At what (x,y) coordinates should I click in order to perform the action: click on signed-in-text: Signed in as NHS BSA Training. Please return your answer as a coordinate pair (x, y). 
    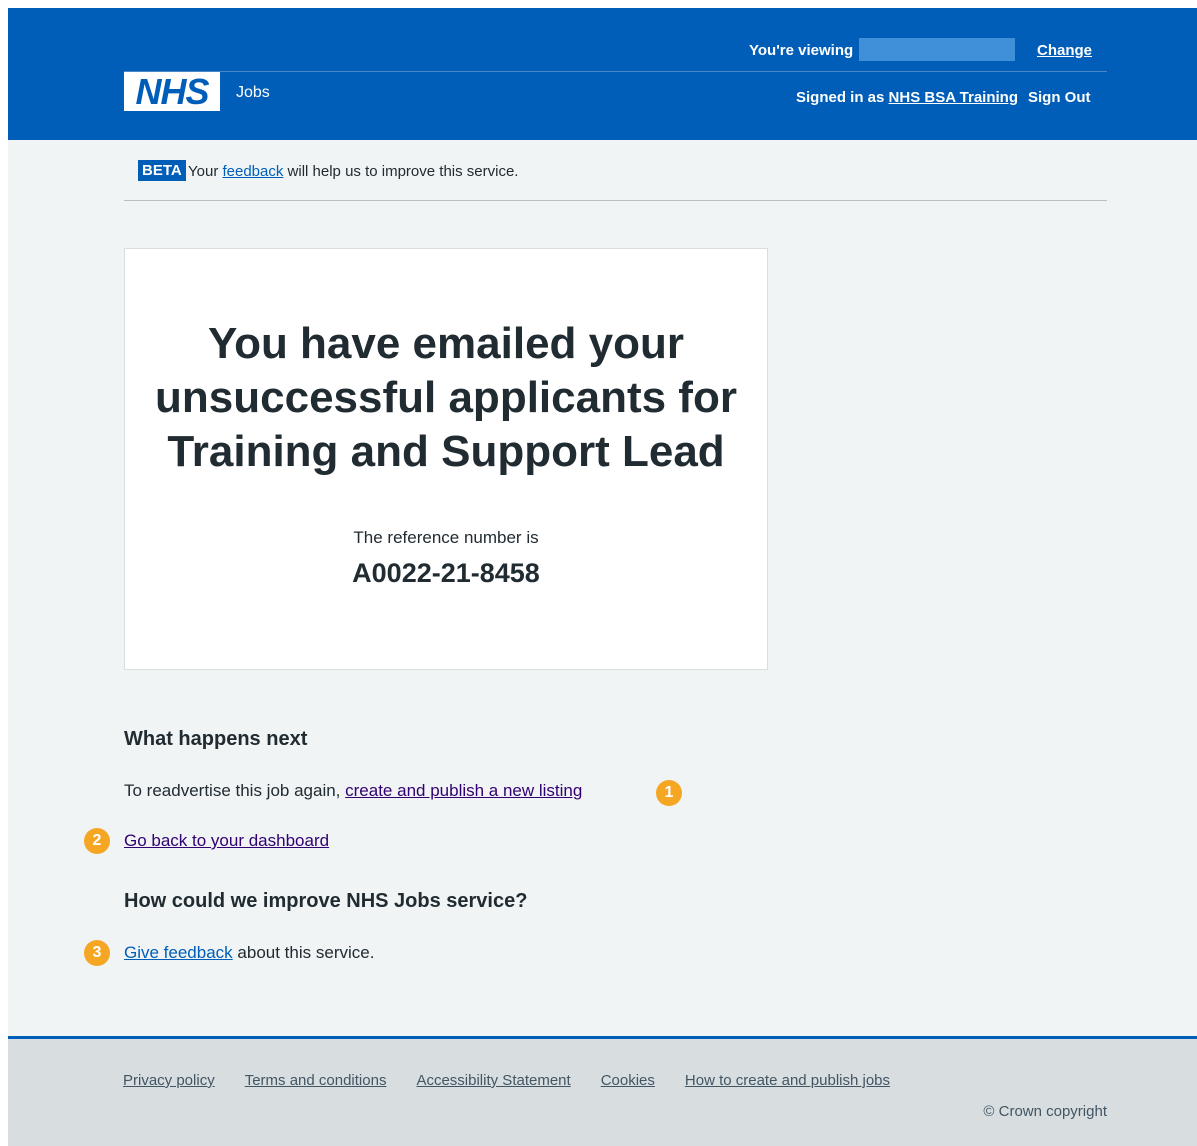
    Looking at the image, I should click on (907, 97).